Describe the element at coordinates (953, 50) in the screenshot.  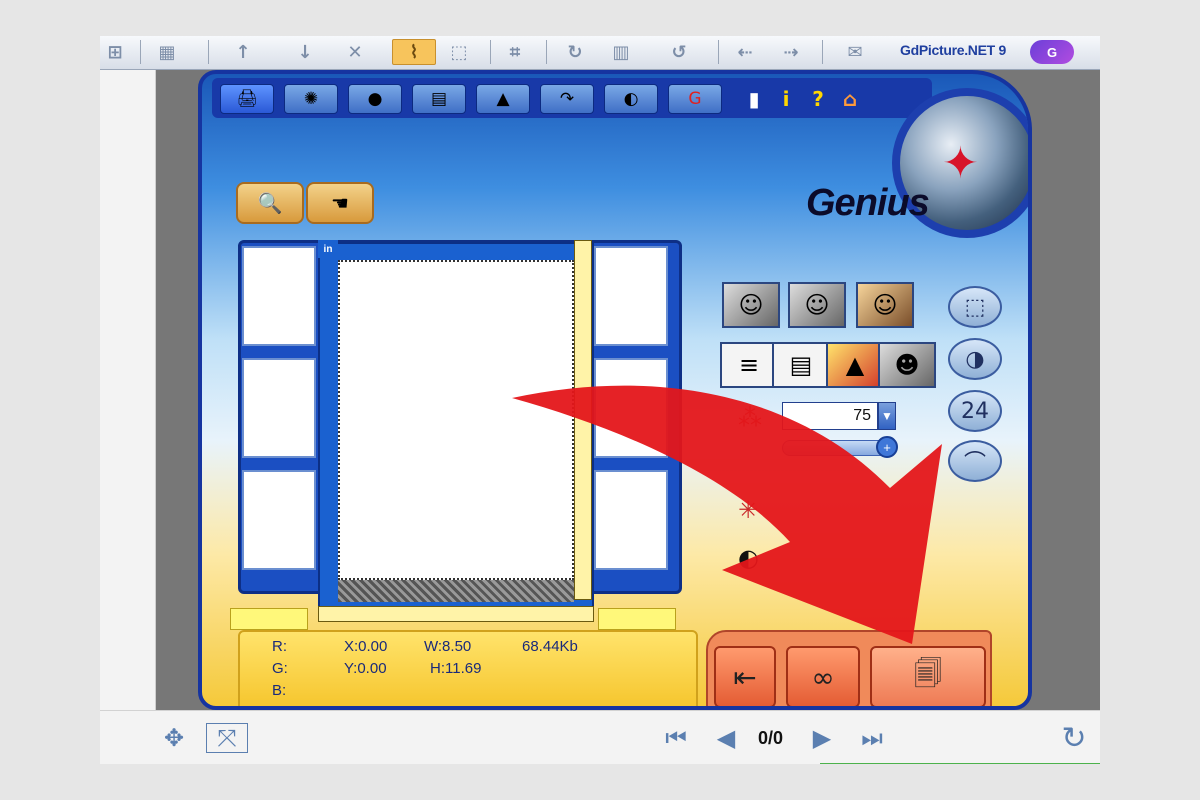
I see `brand-label: GdPicture.NET 9` at that location.